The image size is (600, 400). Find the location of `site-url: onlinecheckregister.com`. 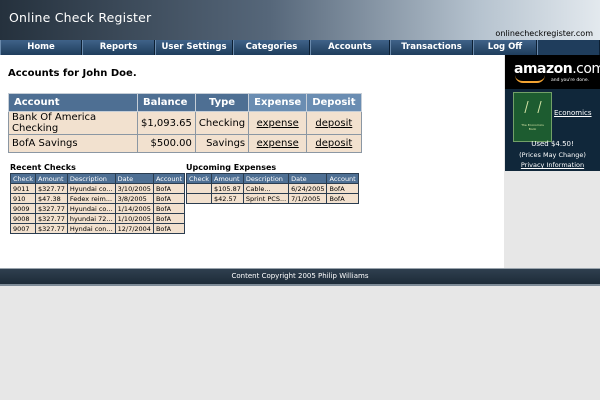

site-url: onlinecheckregister.com is located at coordinates (544, 33).